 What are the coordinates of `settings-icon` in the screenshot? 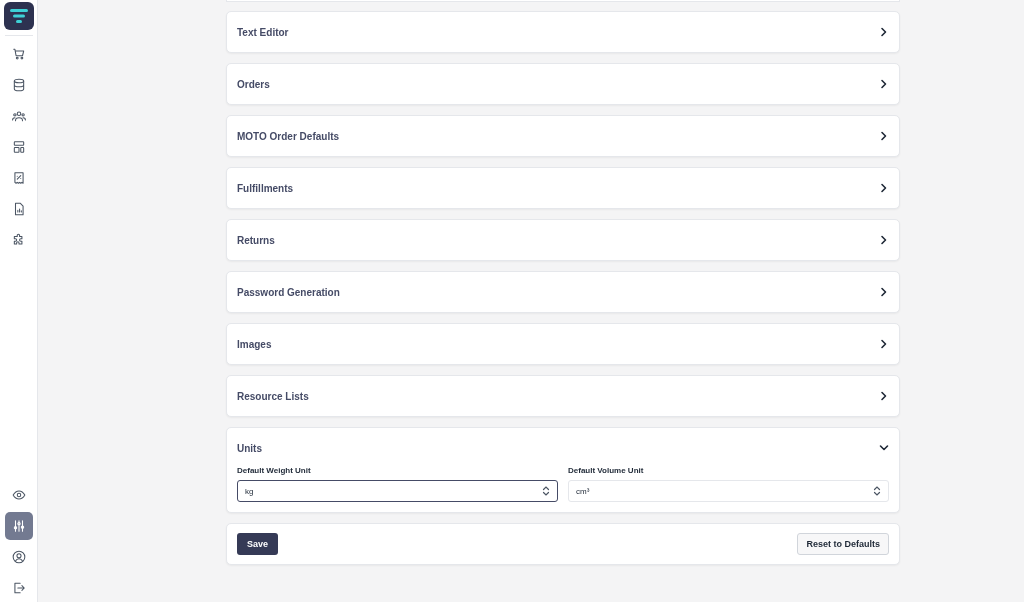 It's located at (18, 526).